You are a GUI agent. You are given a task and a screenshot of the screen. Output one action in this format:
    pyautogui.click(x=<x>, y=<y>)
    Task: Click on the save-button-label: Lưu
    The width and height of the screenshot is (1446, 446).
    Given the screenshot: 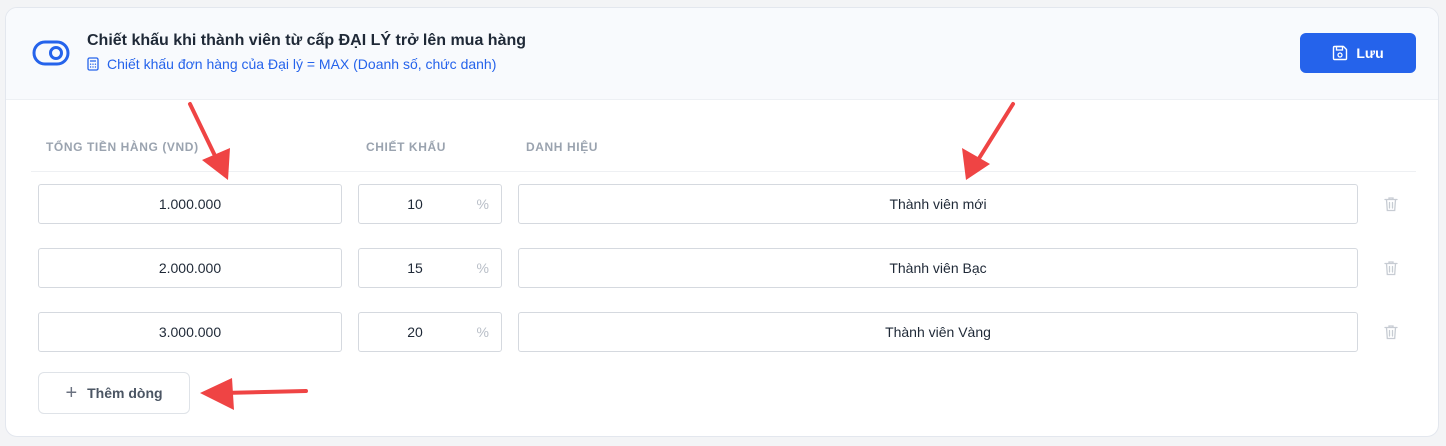 What is the action you would take?
    pyautogui.click(x=1370, y=53)
    